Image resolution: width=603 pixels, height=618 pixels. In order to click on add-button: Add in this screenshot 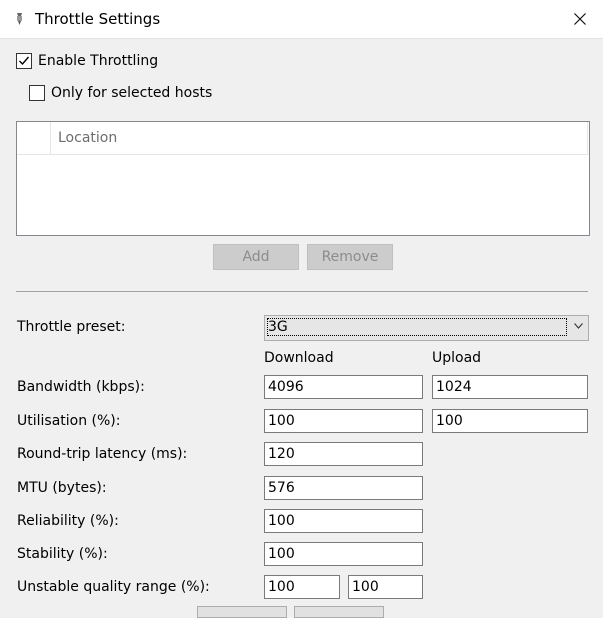, I will do `click(256, 257)`.